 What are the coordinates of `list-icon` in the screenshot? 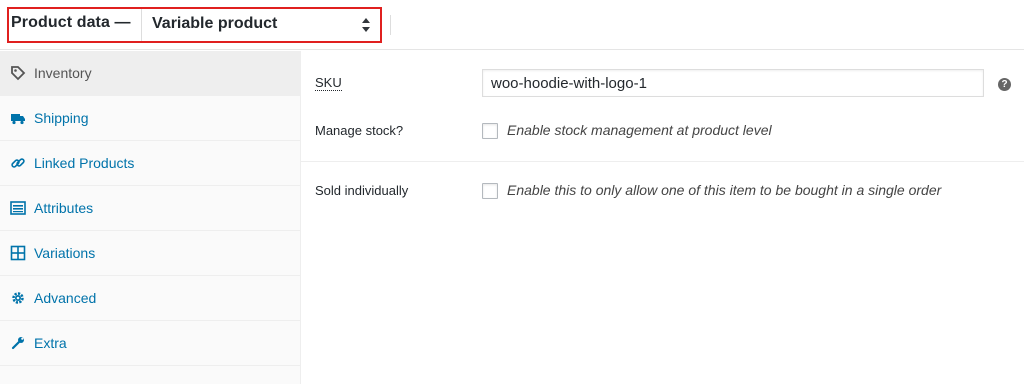 It's located at (18, 208).